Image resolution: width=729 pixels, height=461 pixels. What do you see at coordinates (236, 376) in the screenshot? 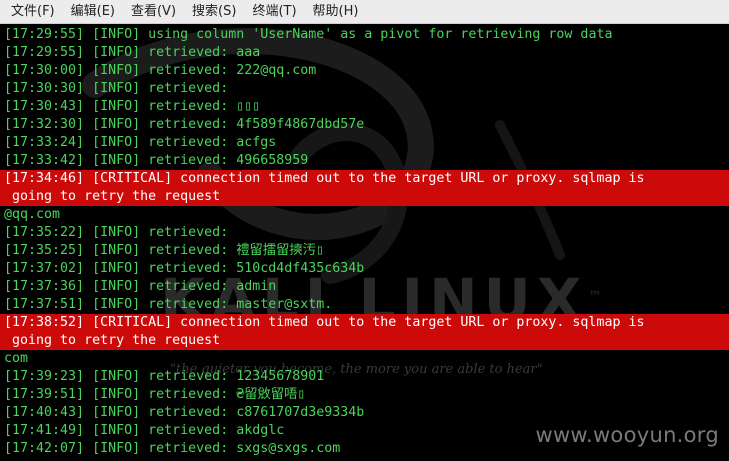
I see `log-message: retrieved: 12345678901` at bounding box center [236, 376].